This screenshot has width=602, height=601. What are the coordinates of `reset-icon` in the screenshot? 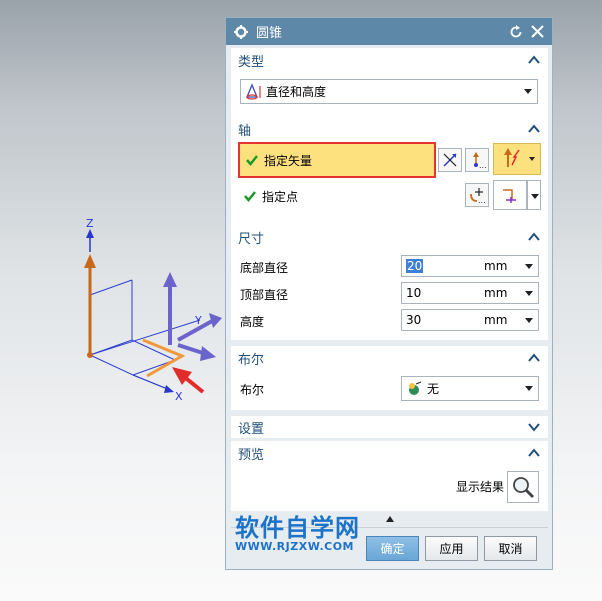 It's located at (516, 32).